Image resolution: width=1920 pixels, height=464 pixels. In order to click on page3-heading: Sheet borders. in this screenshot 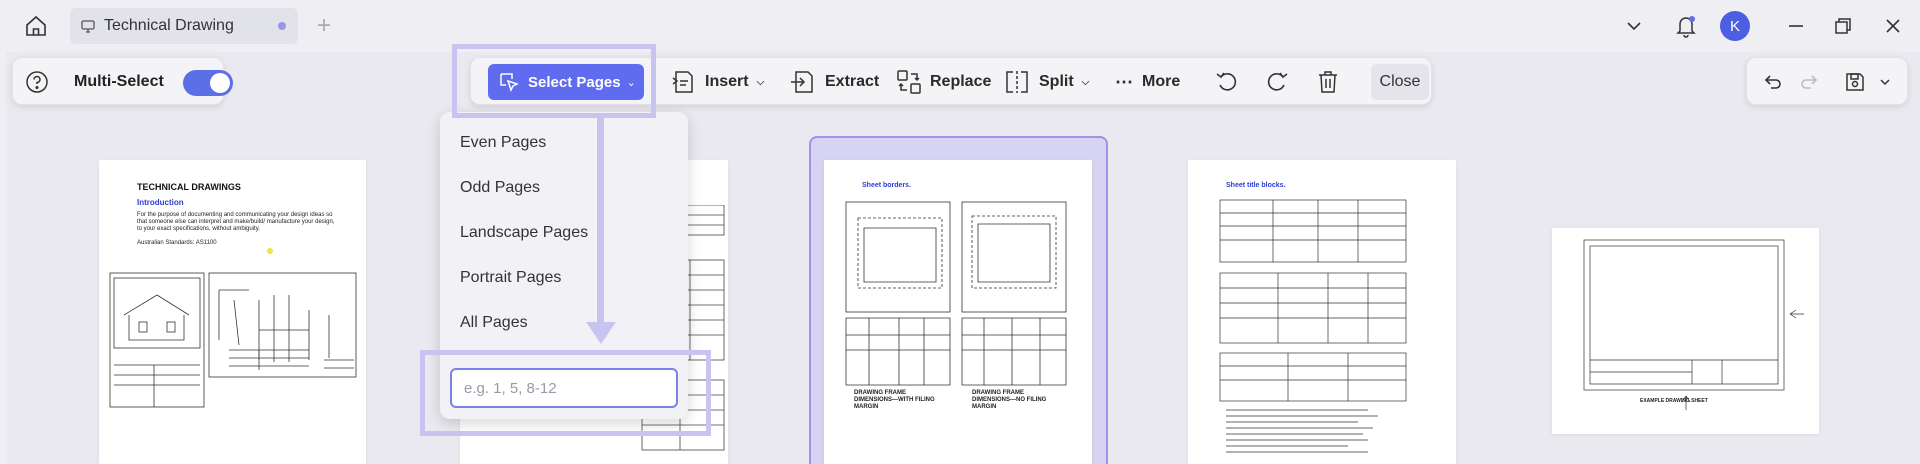, I will do `click(887, 185)`.